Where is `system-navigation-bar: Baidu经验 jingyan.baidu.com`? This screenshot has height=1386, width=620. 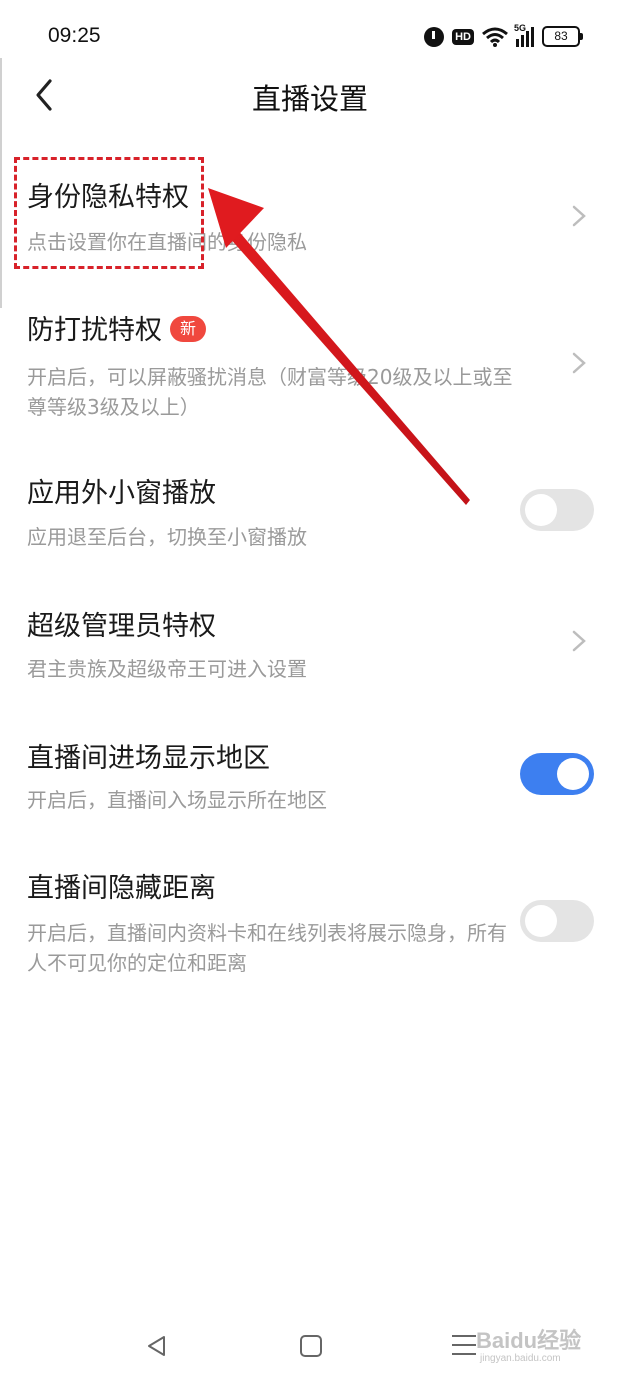 system-navigation-bar: Baidu经验 jingyan.baidu.com is located at coordinates (310, 1345).